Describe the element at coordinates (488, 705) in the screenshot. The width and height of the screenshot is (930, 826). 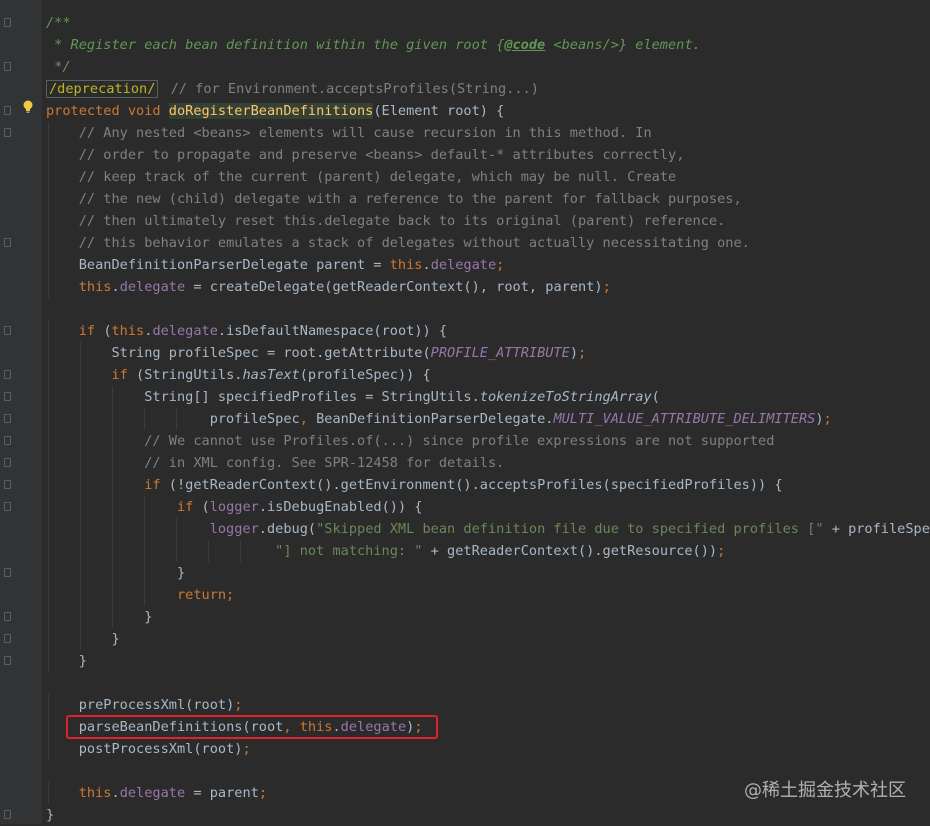
I see `code-line: preProcessXml(root);` at that location.